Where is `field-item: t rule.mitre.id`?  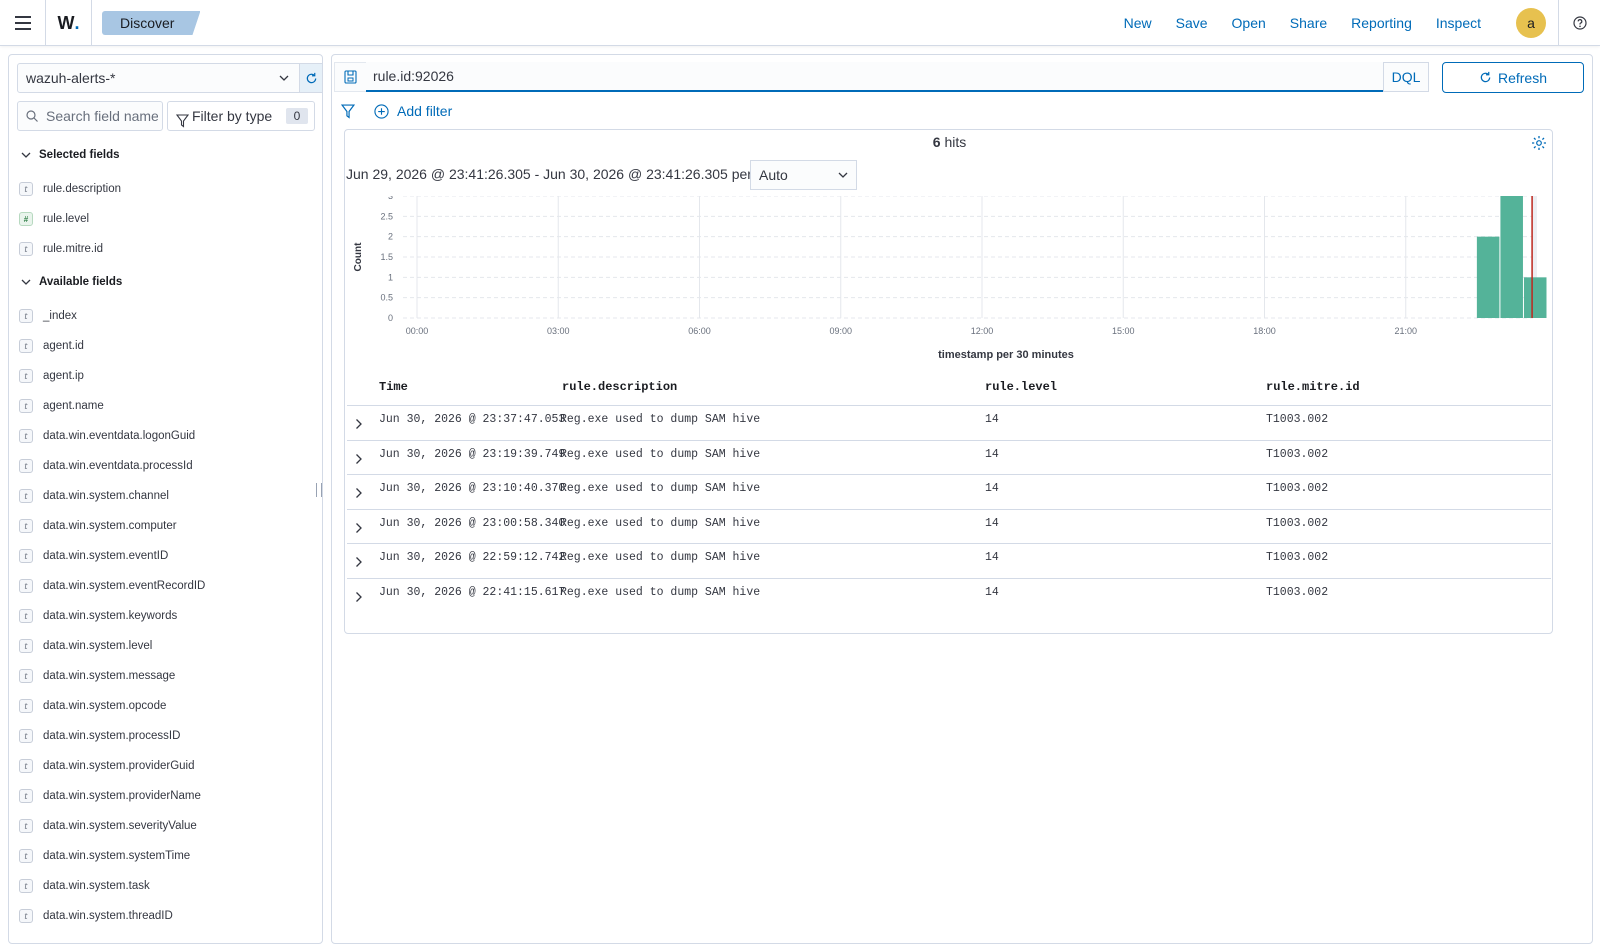 field-item: t rule.mitre.id is located at coordinates (61, 249).